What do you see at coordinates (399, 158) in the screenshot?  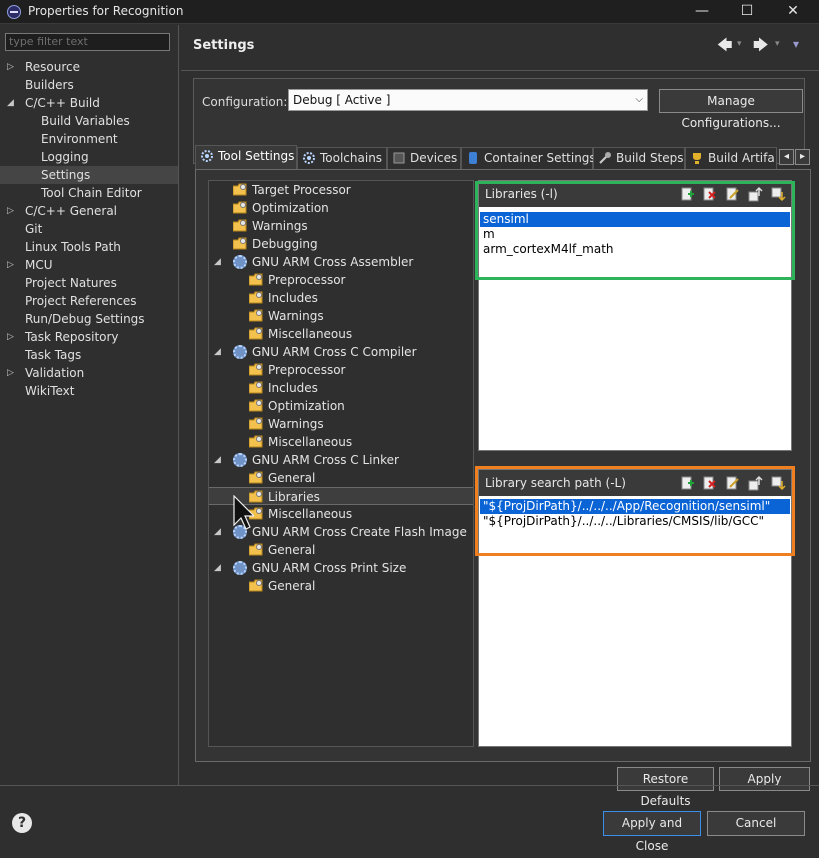 I see `chip-icon` at bounding box center [399, 158].